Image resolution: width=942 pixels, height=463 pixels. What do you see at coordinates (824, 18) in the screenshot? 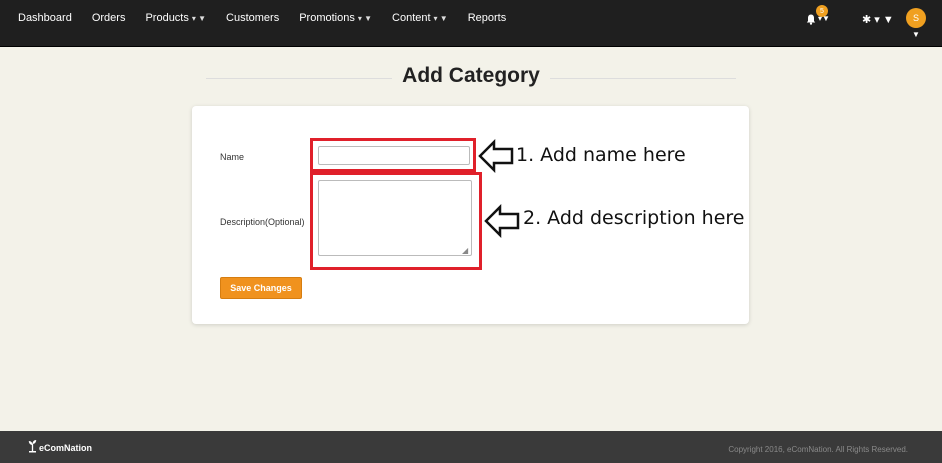
I see `chevron-down-icon: ▾▼` at bounding box center [824, 18].